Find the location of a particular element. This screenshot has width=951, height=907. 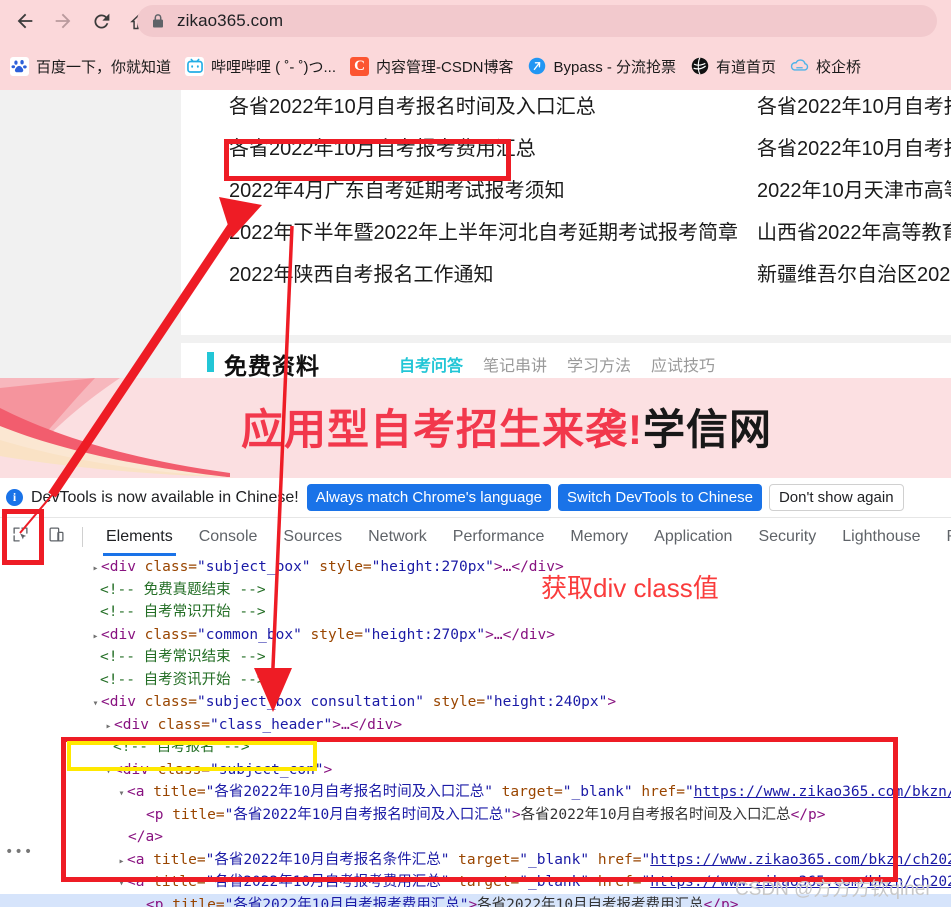

tab-biji-chuanjiang: 笔记串讲 is located at coordinates (515, 364).